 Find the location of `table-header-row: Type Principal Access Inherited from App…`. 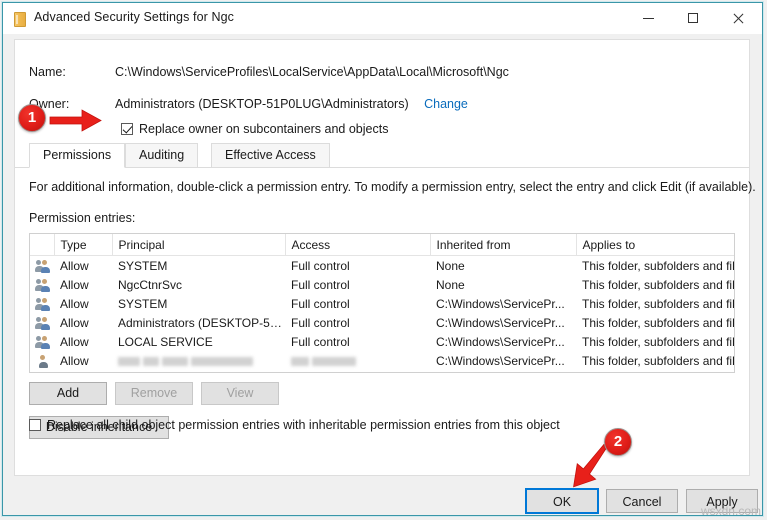

table-header-row: Type Principal Access Inherited from App… is located at coordinates (382, 245).